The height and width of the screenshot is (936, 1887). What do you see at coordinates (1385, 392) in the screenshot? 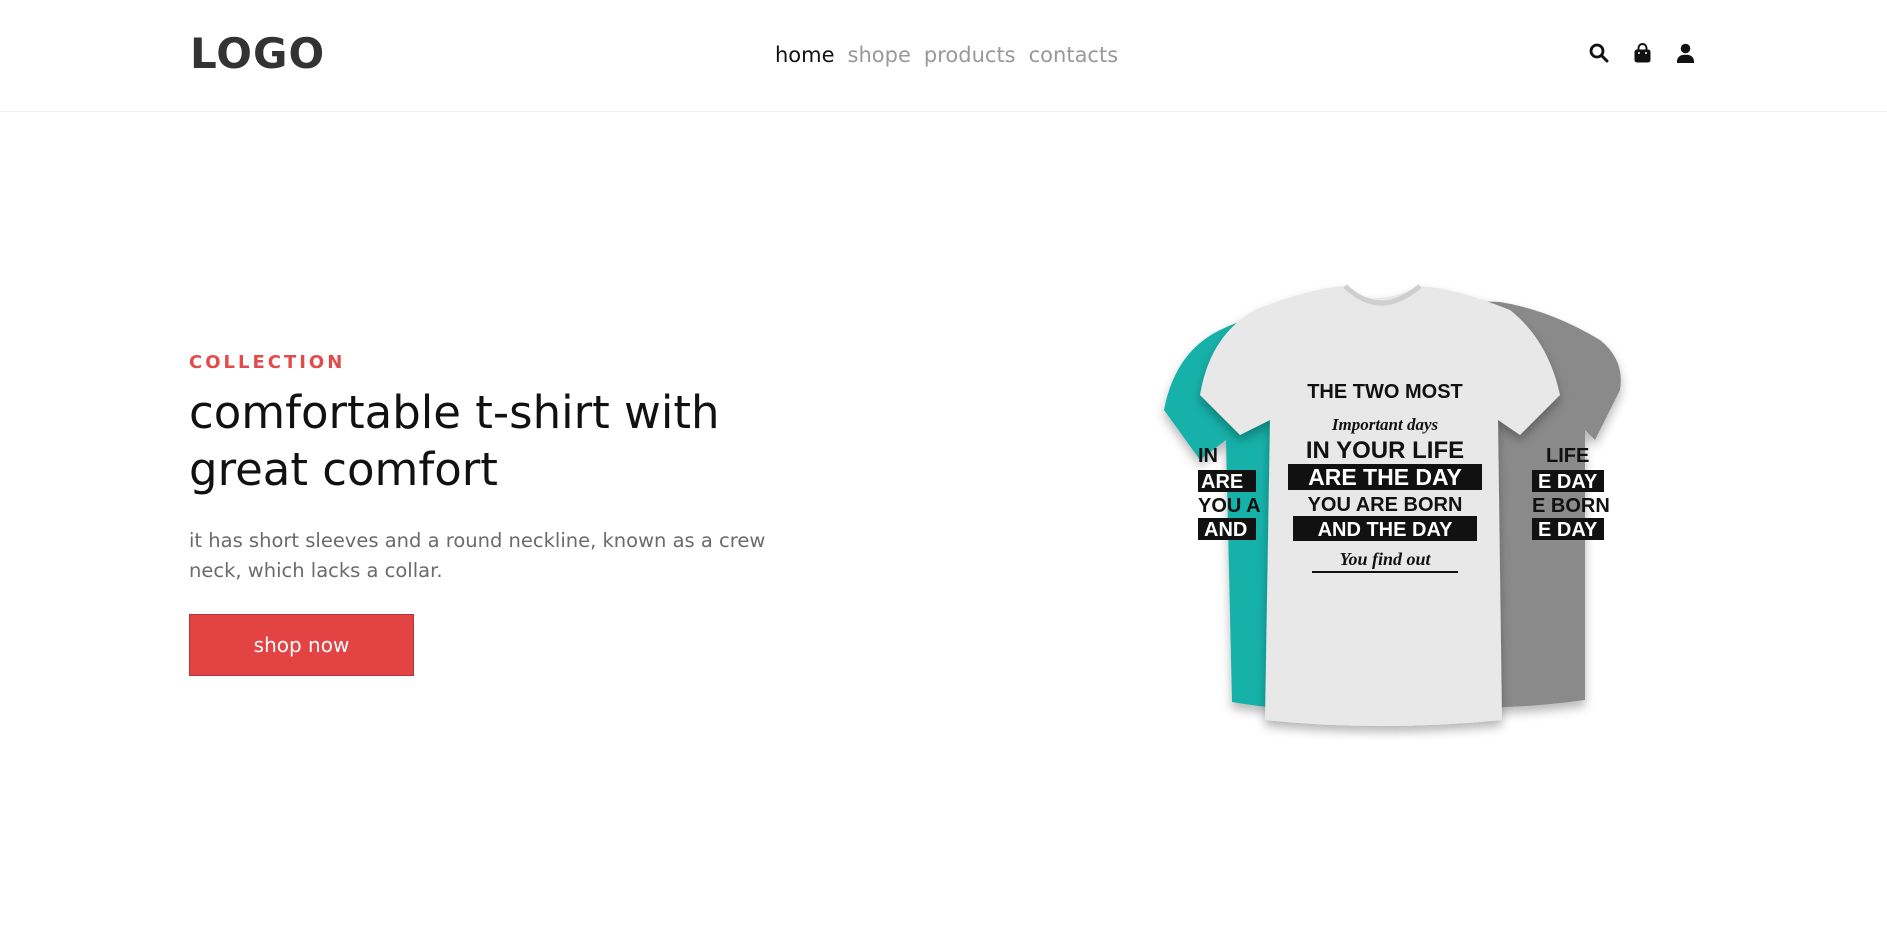
I see `print-line-1: THE TWO MOST` at bounding box center [1385, 392].